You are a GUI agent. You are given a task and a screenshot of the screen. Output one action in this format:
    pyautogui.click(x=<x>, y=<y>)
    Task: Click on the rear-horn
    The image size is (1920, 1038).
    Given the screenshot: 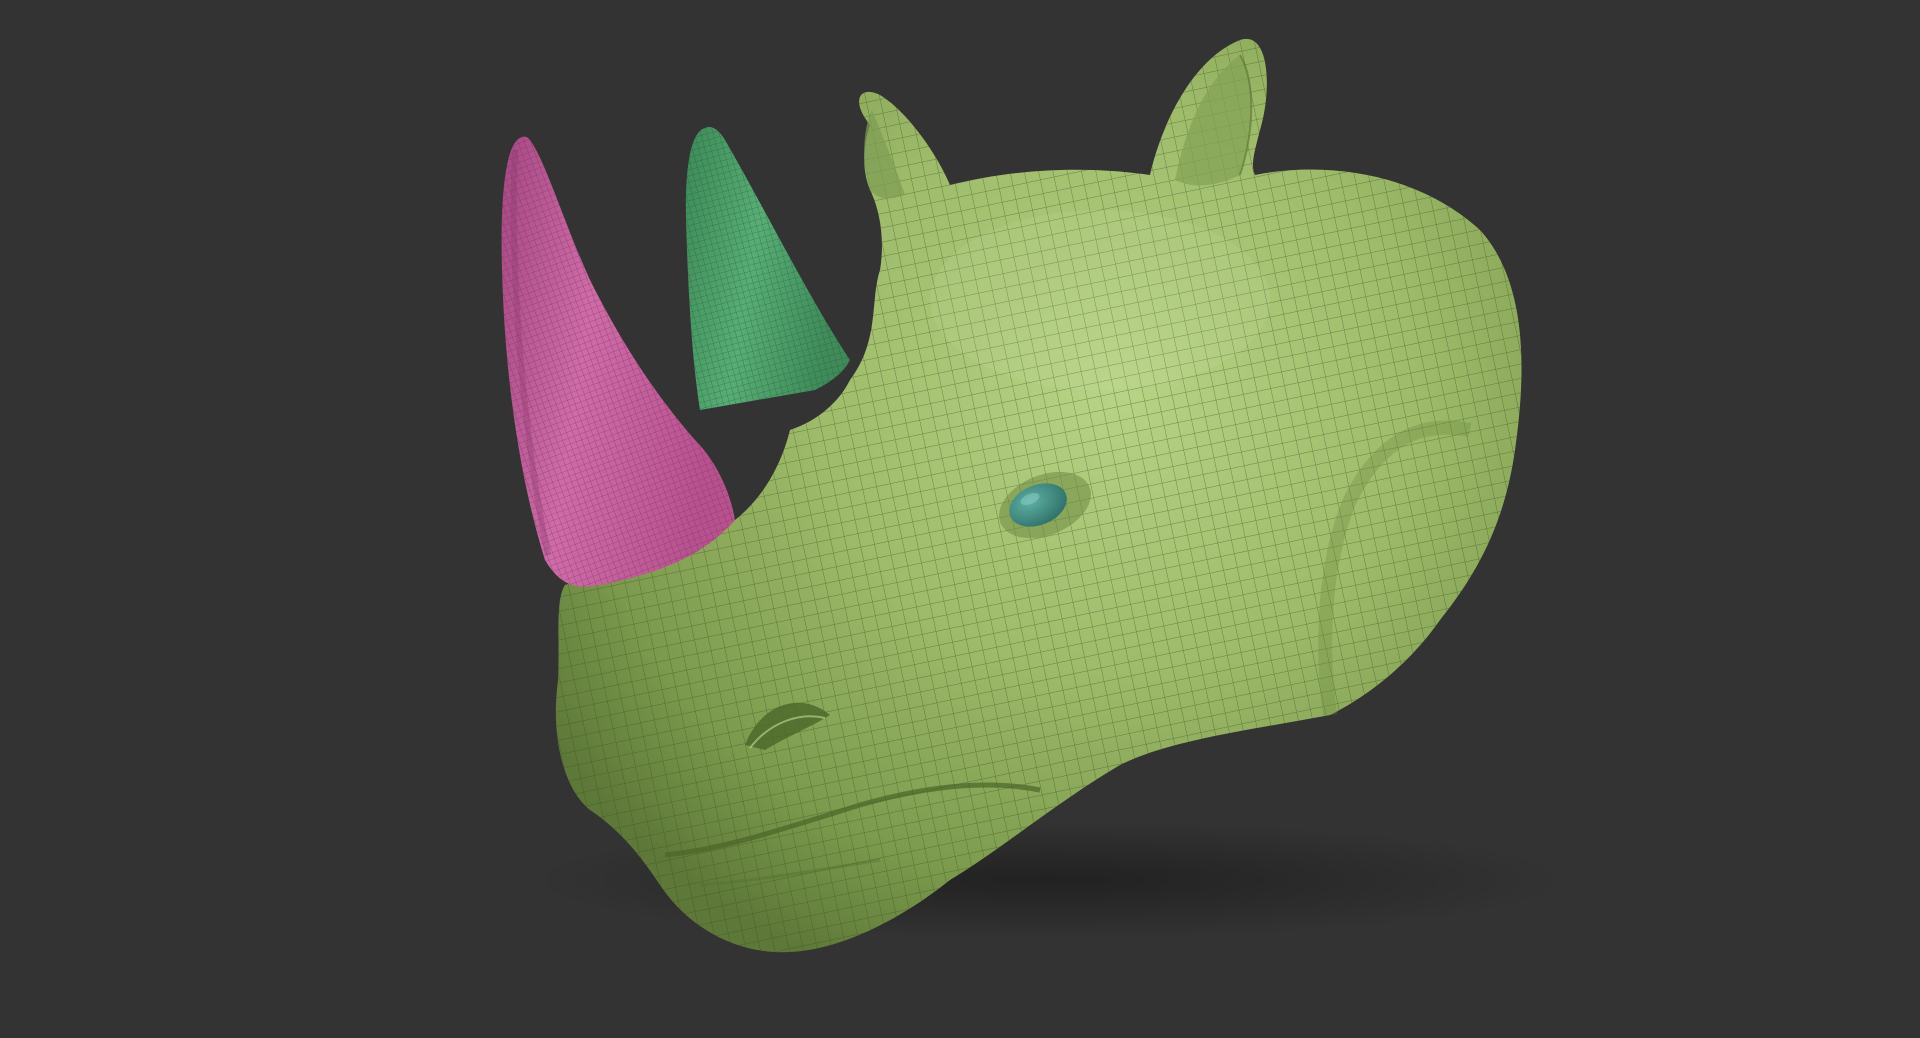 What is the action you would take?
    pyautogui.click(x=767, y=268)
    